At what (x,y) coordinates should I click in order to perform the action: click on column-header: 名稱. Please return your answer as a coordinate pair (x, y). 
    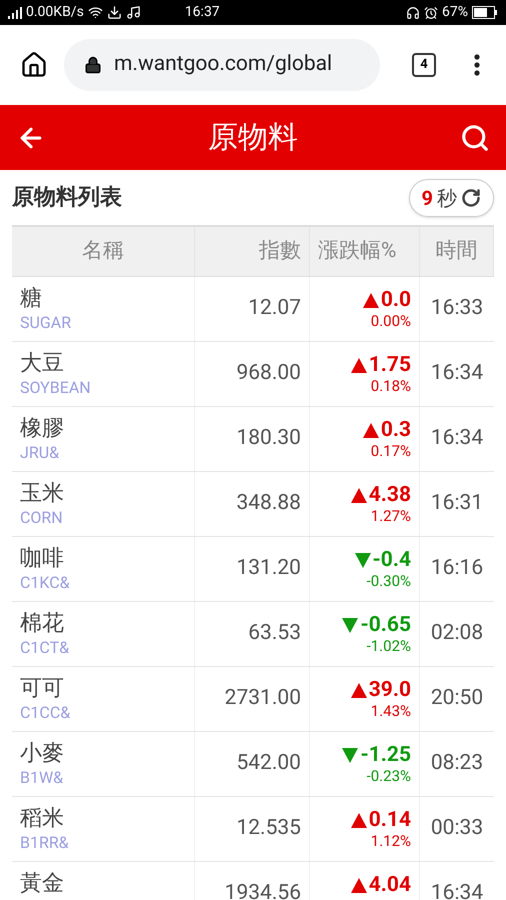
    Looking at the image, I should click on (103, 251).